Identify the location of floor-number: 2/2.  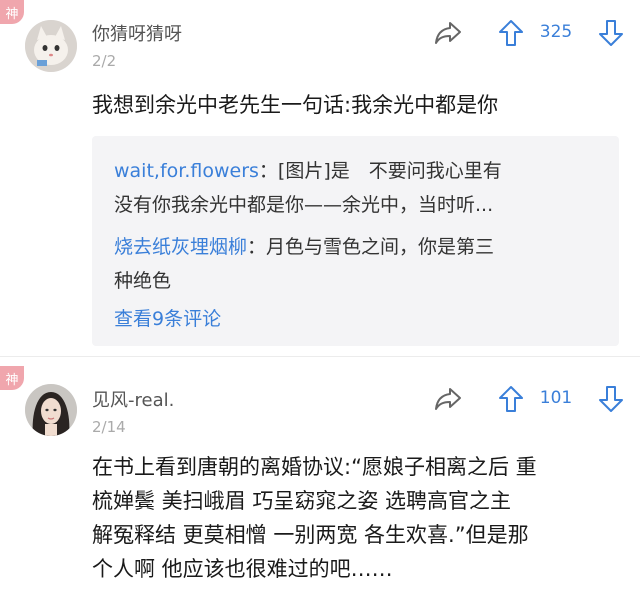
(104, 61).